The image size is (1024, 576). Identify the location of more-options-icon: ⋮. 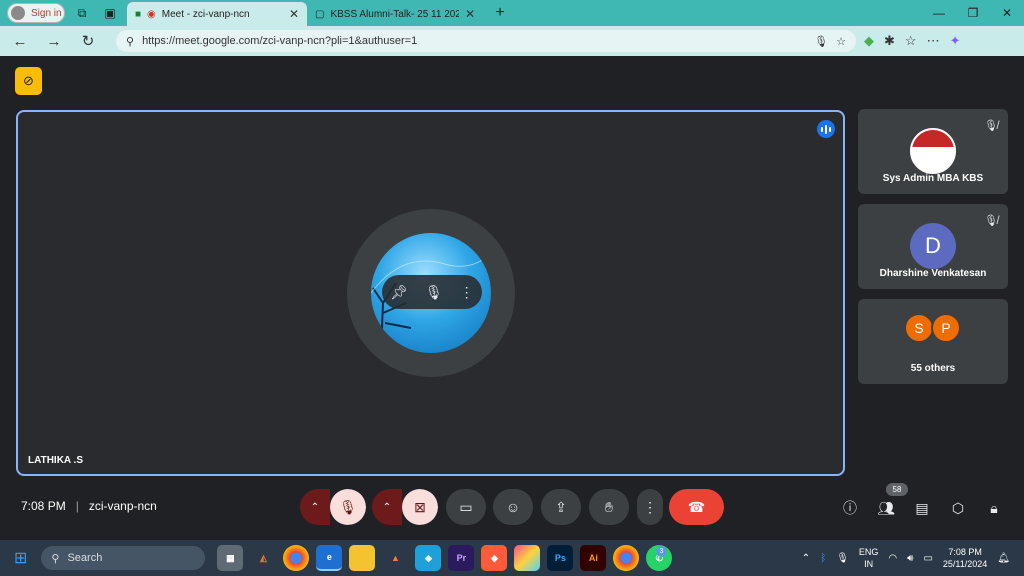
(467, 292).